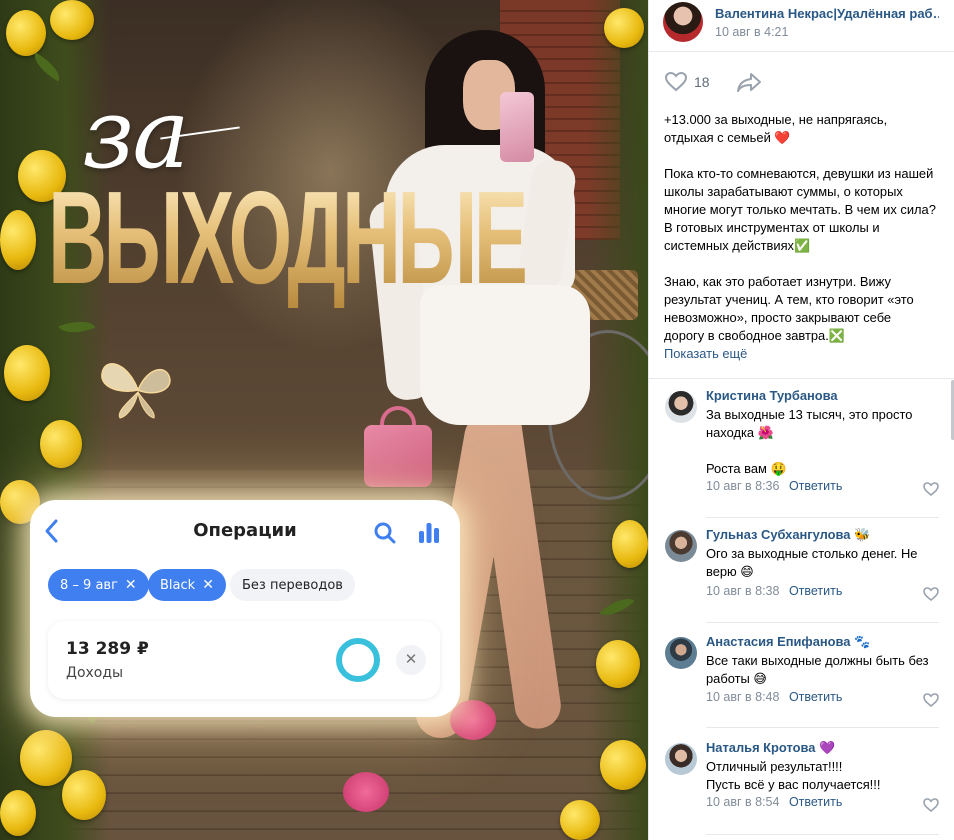 This screenshot has width=954, height=840. What do you see at coordinates (736, 678) in the screenshot?
I see `comment-text-line: работы 😅` at bounding box center [736, 678].